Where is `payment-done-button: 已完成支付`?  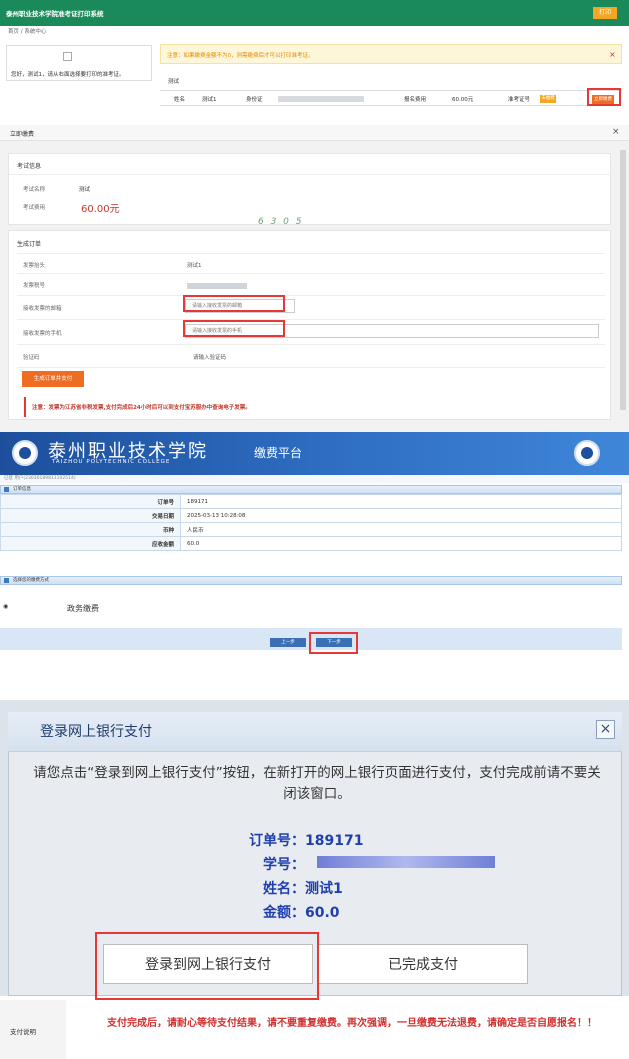
payment-done-button: 已完成支付 is located at coordinates (423, 964).